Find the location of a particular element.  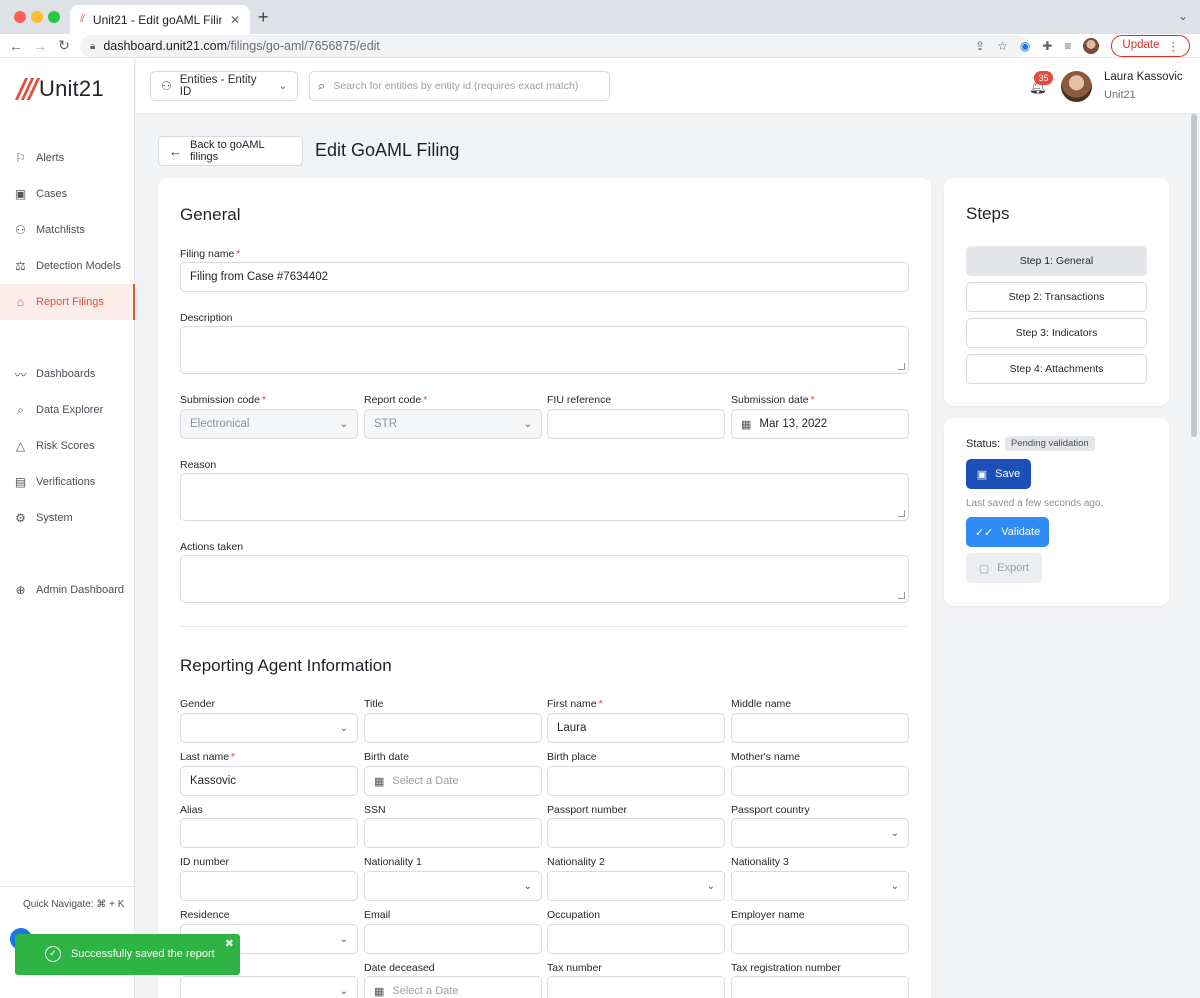

step-transactions-button: Step 2: Transactions is located at coordinates (1056, 297).